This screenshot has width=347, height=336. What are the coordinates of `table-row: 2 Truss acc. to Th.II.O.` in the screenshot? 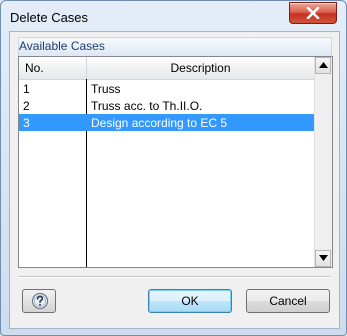 It's located at (166, 105).